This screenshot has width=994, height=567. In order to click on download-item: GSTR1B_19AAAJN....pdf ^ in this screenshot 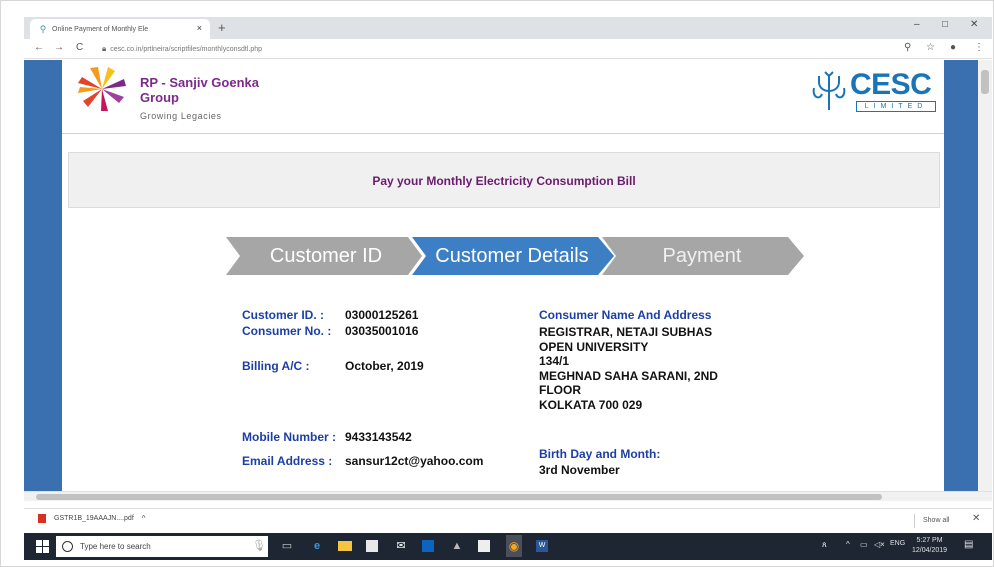, I will do `click(92, 518)`.